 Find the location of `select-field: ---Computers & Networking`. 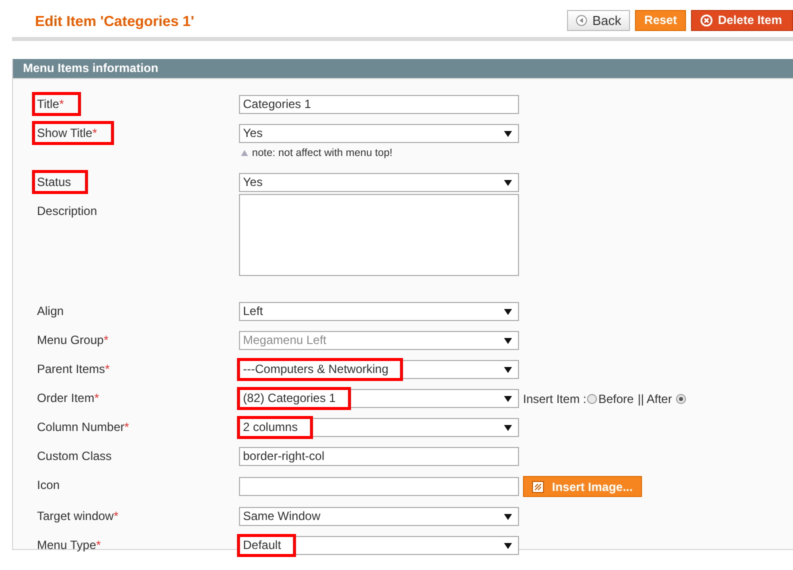

select-field: ---Computers & Networking is located at coordinates (379, 369).